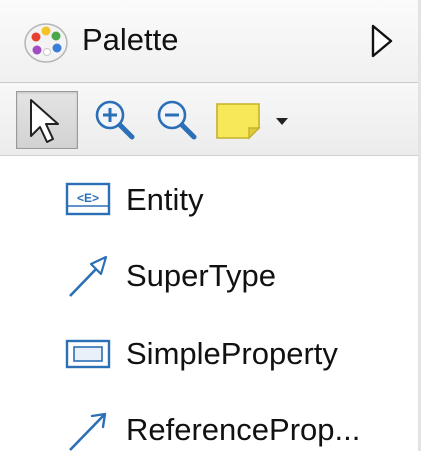  I want to click on zoom-out-icon, so click(177, 120).